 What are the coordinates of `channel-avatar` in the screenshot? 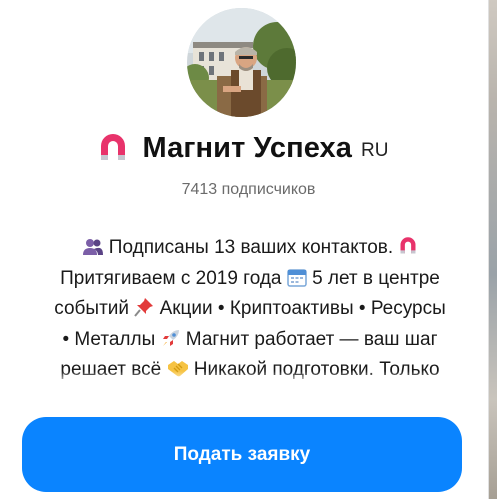 It's located at (241, 62).